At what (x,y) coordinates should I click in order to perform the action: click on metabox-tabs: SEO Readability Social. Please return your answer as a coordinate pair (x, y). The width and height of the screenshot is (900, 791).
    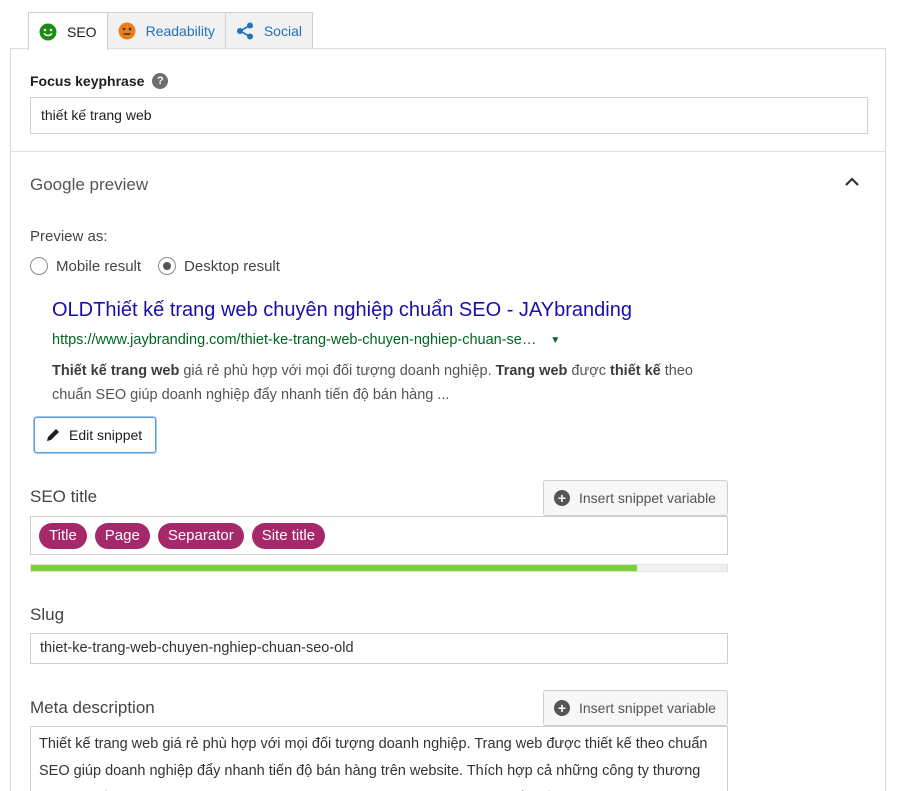
    Looking at the image, I should click on (170, 31).